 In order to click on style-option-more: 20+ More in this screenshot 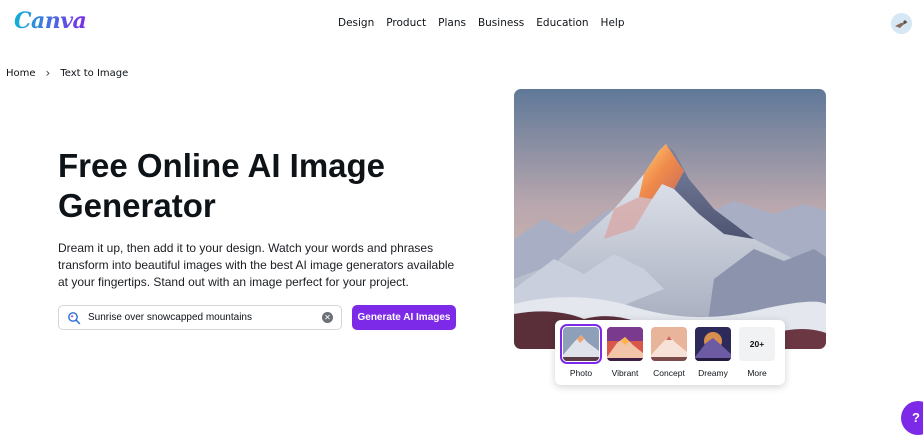, I will do `click(757, 352)`.